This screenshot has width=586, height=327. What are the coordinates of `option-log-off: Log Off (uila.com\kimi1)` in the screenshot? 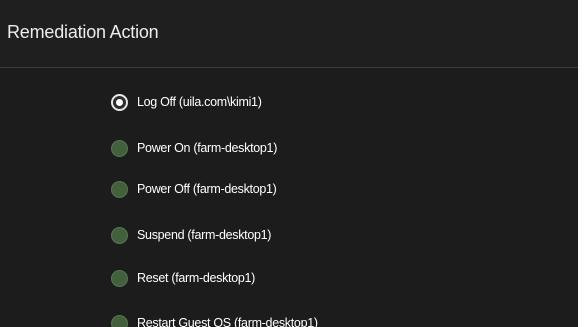 It's located at (186, 102).